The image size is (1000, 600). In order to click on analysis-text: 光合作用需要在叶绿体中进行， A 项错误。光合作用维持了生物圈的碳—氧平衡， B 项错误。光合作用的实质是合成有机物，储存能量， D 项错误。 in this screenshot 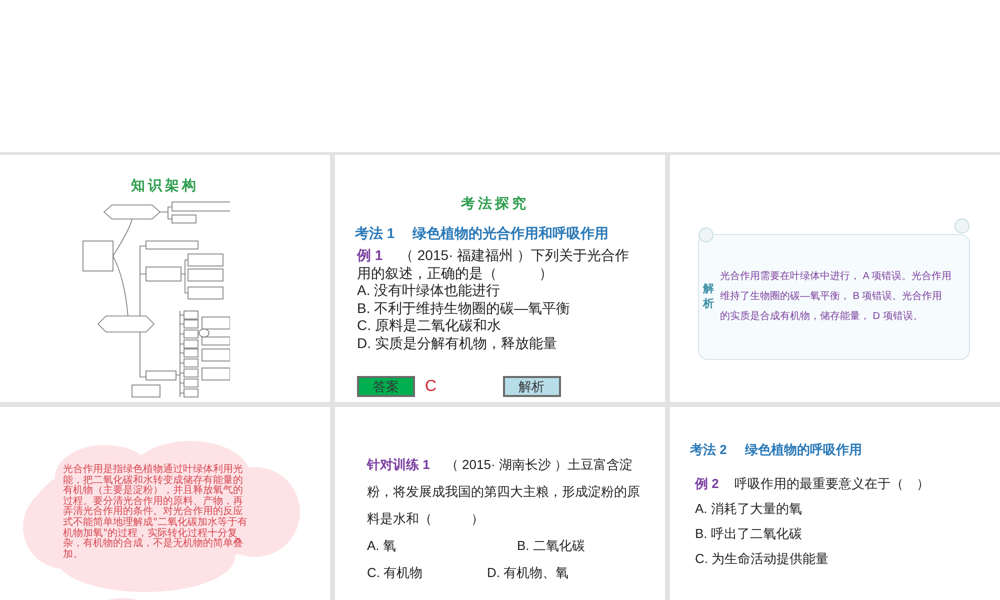, I will do `click(836, 297)`.